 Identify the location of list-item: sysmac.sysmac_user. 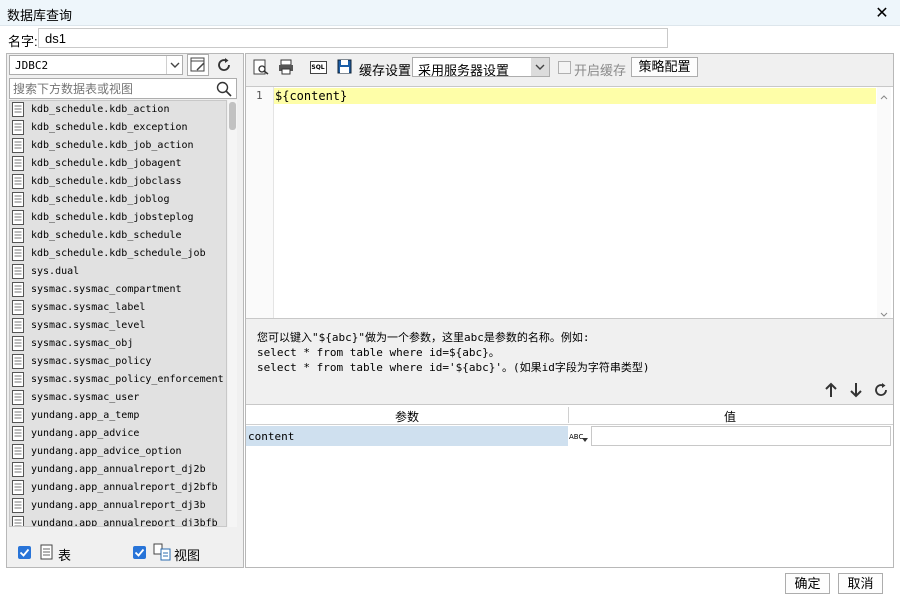
(118, 398).